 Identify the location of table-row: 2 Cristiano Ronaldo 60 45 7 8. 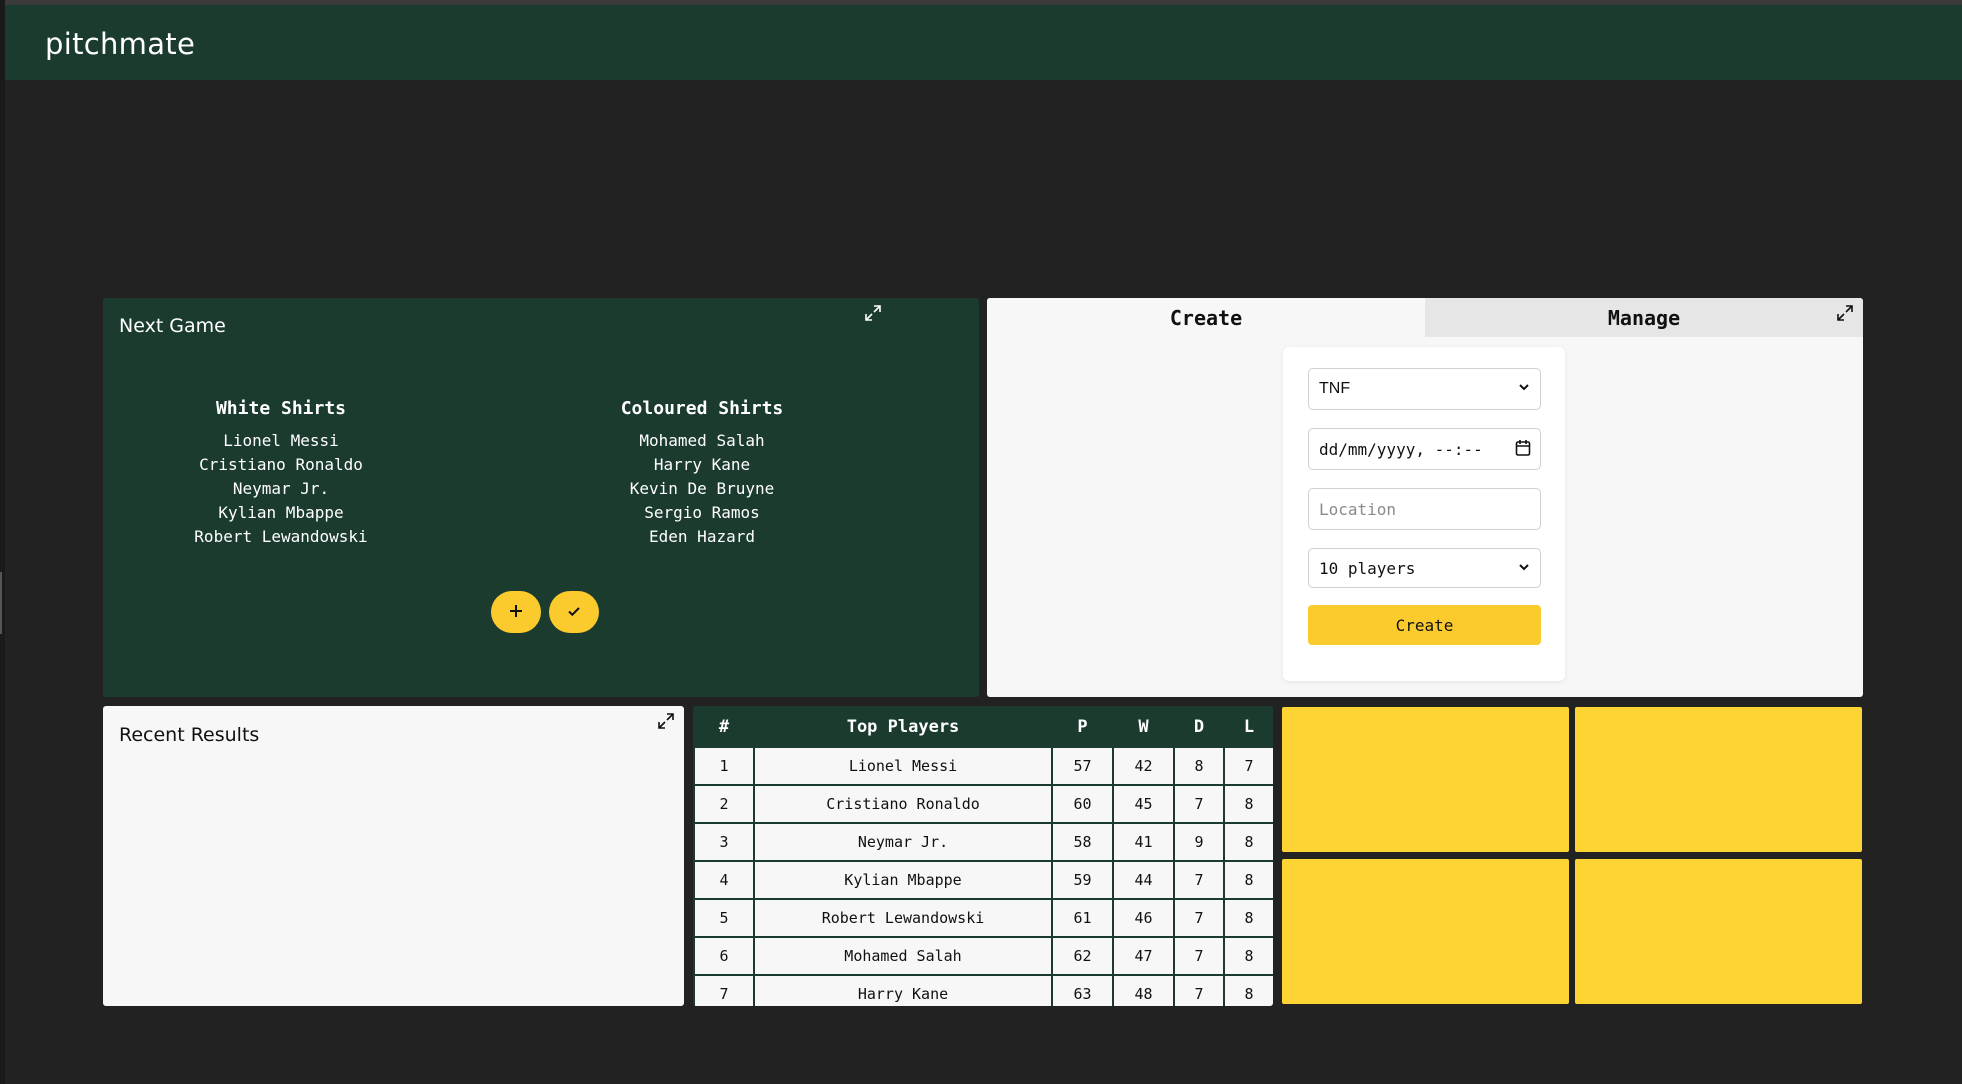
(984, 804).